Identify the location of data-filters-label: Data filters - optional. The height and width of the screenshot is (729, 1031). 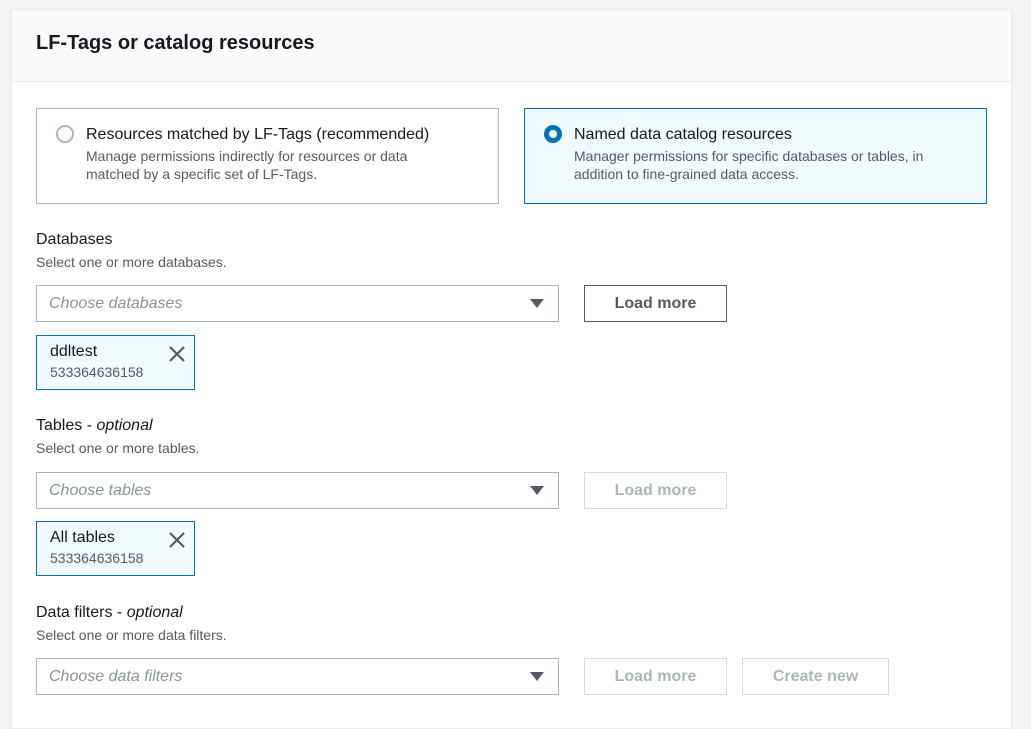
(109, 613).